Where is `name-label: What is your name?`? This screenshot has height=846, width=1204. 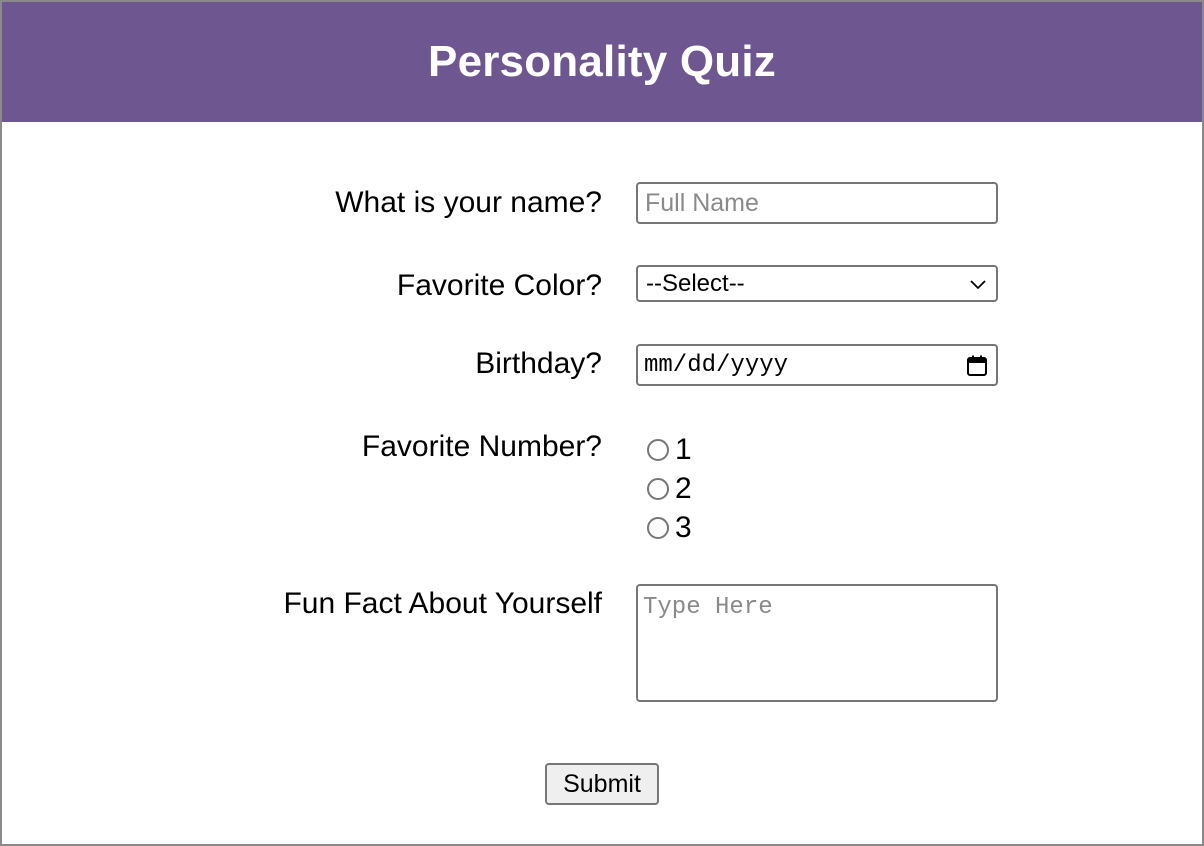 name-label: What is your name? is located at coordinates (468, 202).